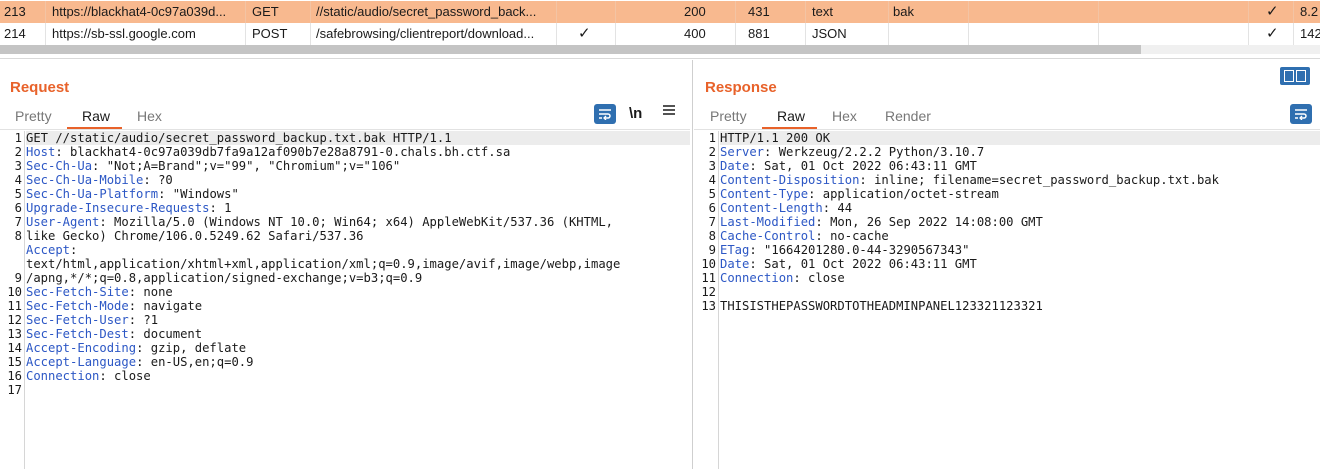 This screenshot has height=469, width=1320. I want to click on horizontal-scrollbar-thumb, so click(570, 49).